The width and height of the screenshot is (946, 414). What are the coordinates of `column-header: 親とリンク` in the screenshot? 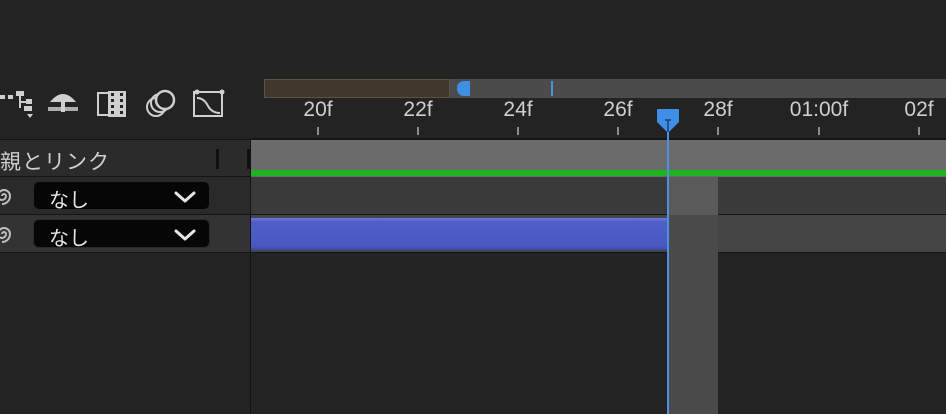 It's located at (125, 158).